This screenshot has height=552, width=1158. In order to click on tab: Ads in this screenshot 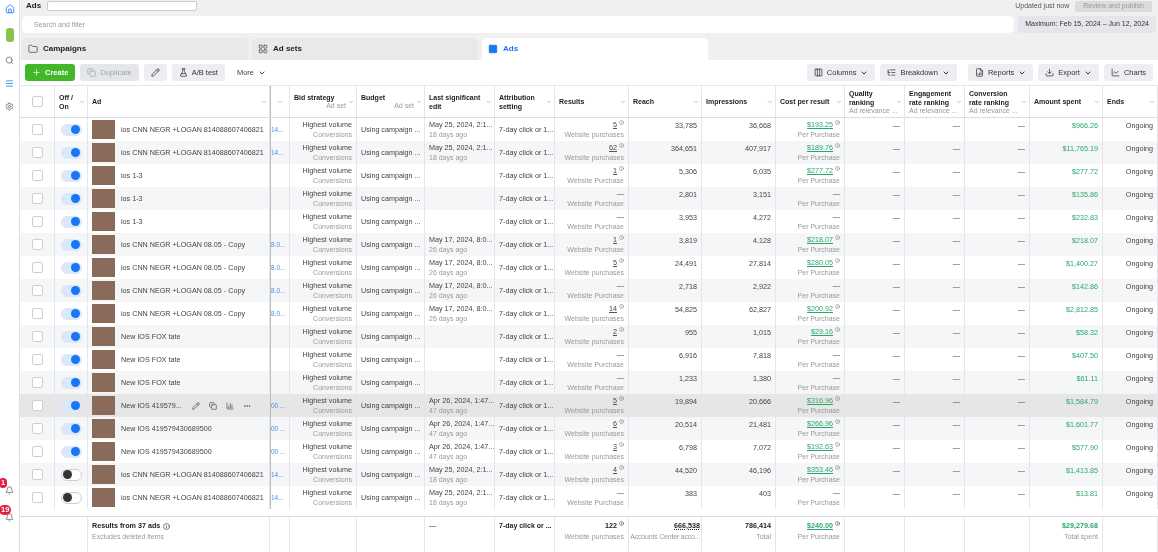, I will do `click(595, 49)`.